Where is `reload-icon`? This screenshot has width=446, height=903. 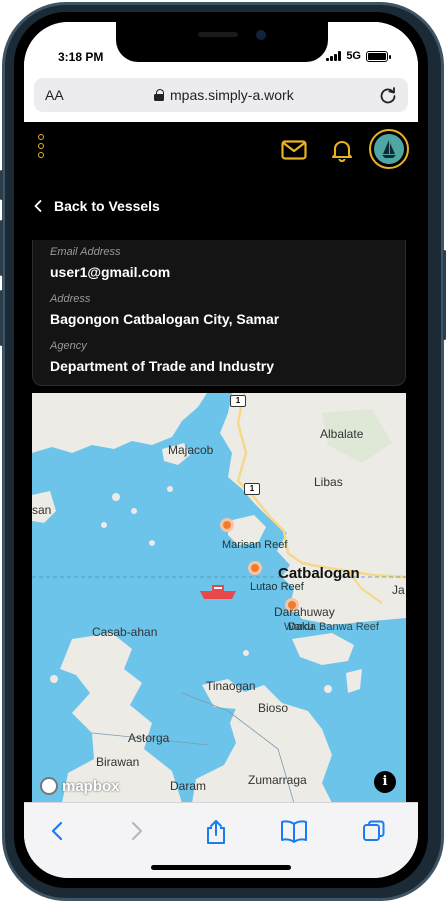
reload-icon is located at coordinates (388, 97).